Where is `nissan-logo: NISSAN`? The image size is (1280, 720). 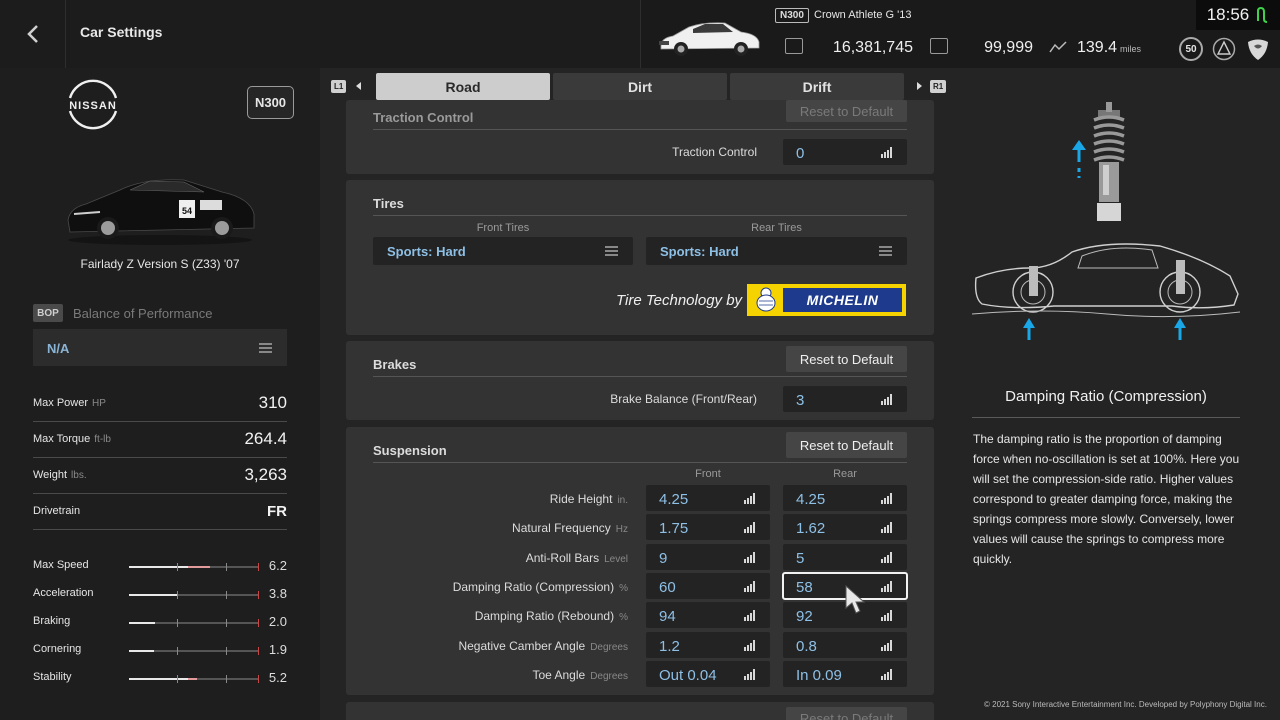
nissan-logo: NISSAN is located at coordinates (93, 104).